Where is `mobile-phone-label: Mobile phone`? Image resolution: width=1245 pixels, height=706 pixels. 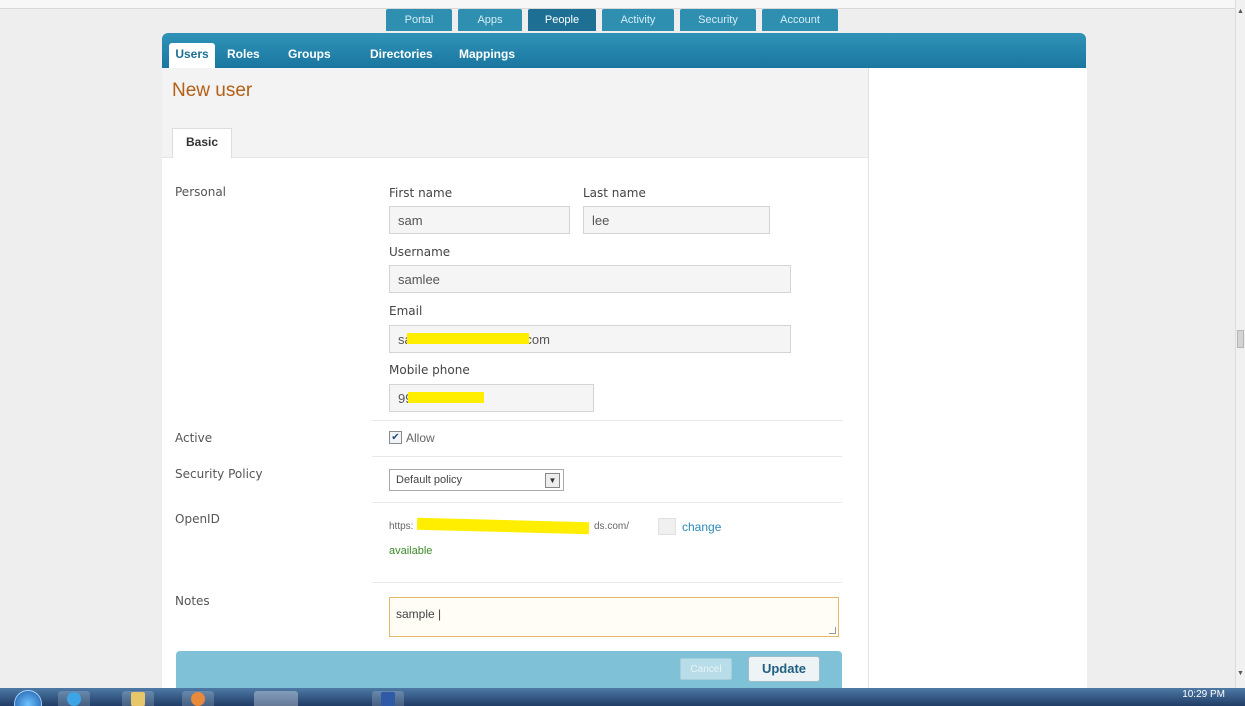
mobile-phone-label: Mobile phone is located at coordinates (429, 370).